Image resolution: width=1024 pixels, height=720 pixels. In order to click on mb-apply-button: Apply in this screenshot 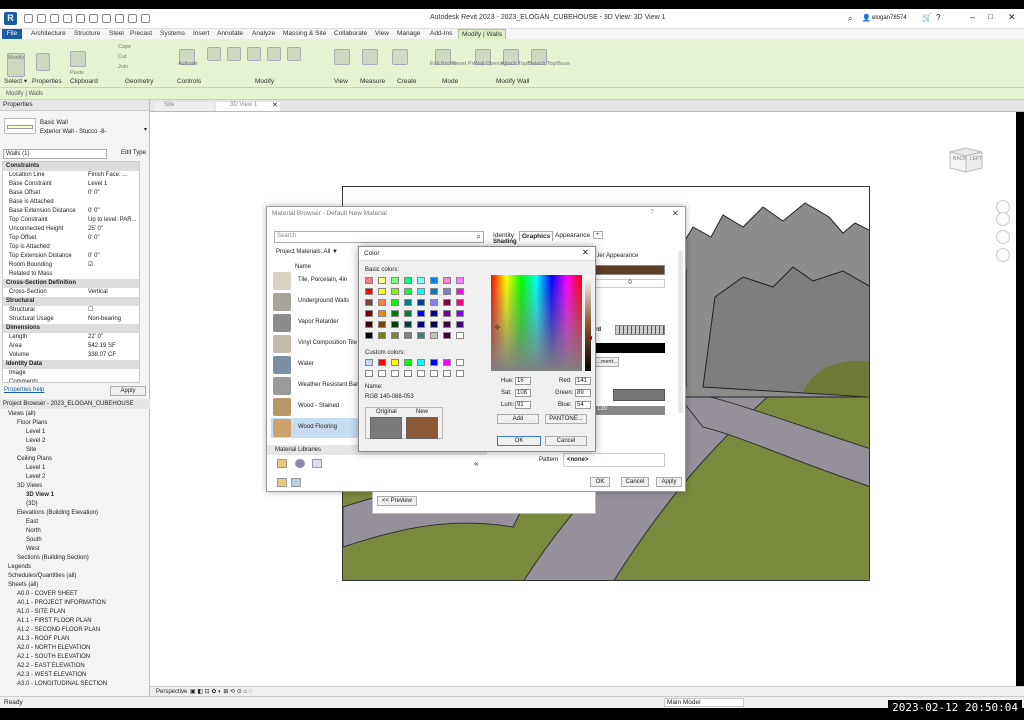, I will do `click(669, 482)`.